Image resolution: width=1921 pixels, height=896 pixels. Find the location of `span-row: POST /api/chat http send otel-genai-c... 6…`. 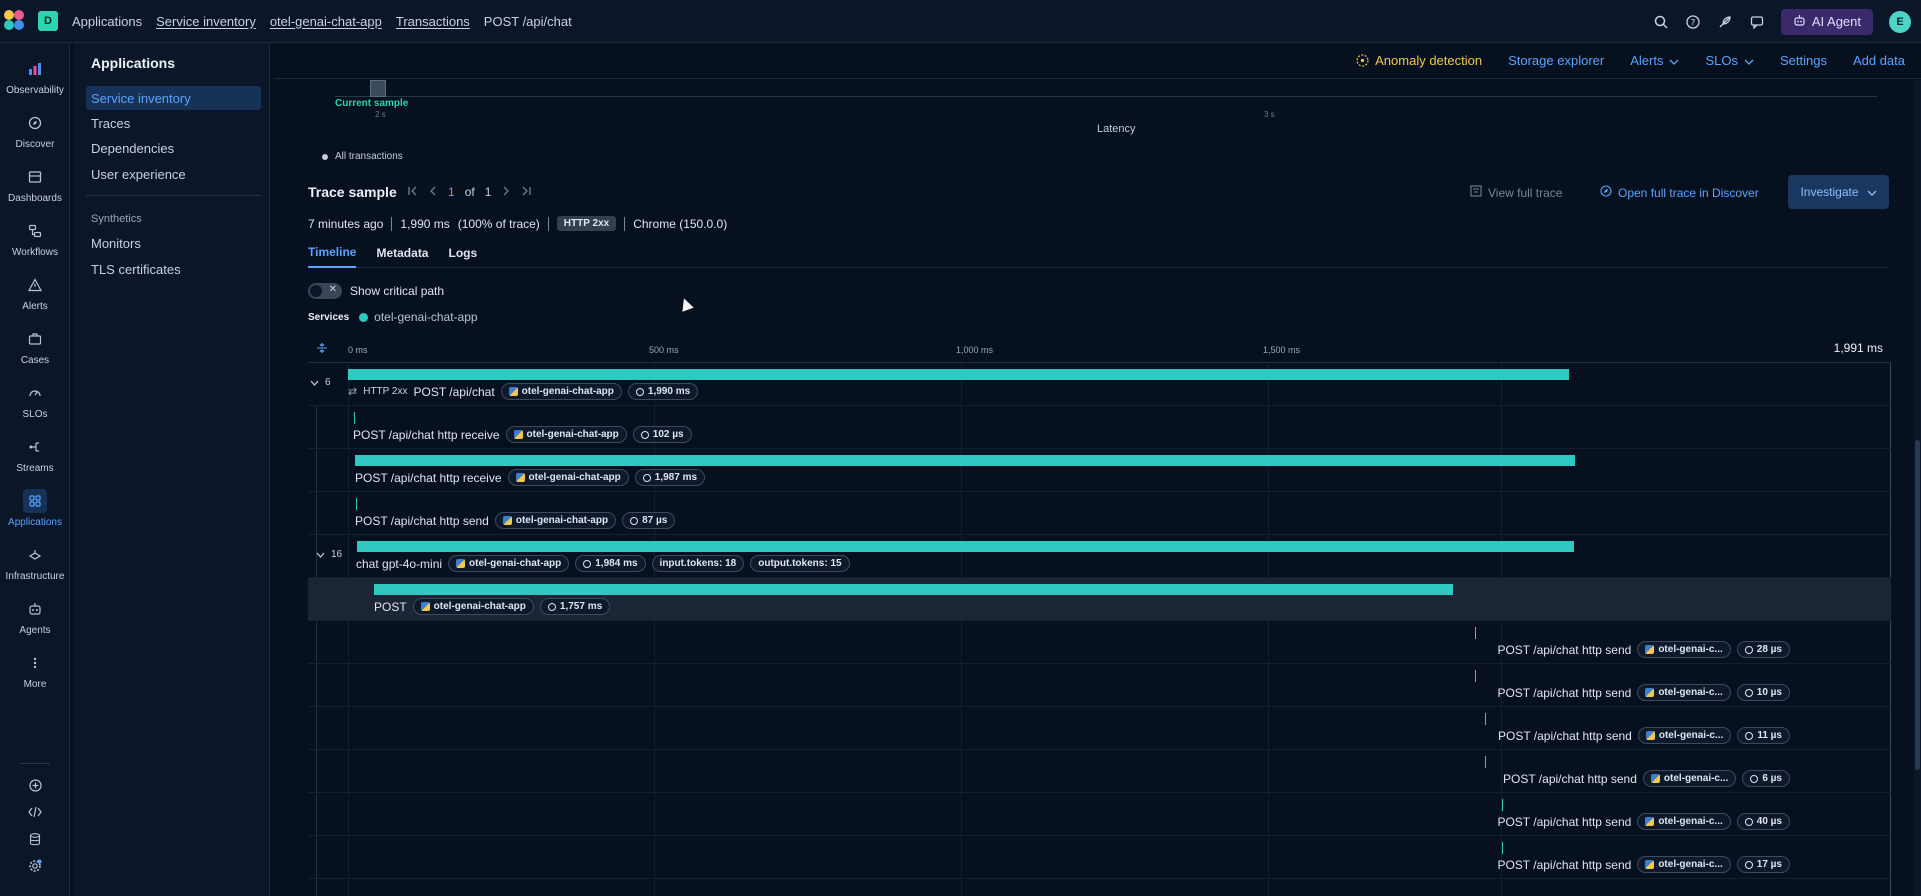

span-row: POST /api/chat http send otel-genai-c... 6… is located at coordinates (1099, 771).